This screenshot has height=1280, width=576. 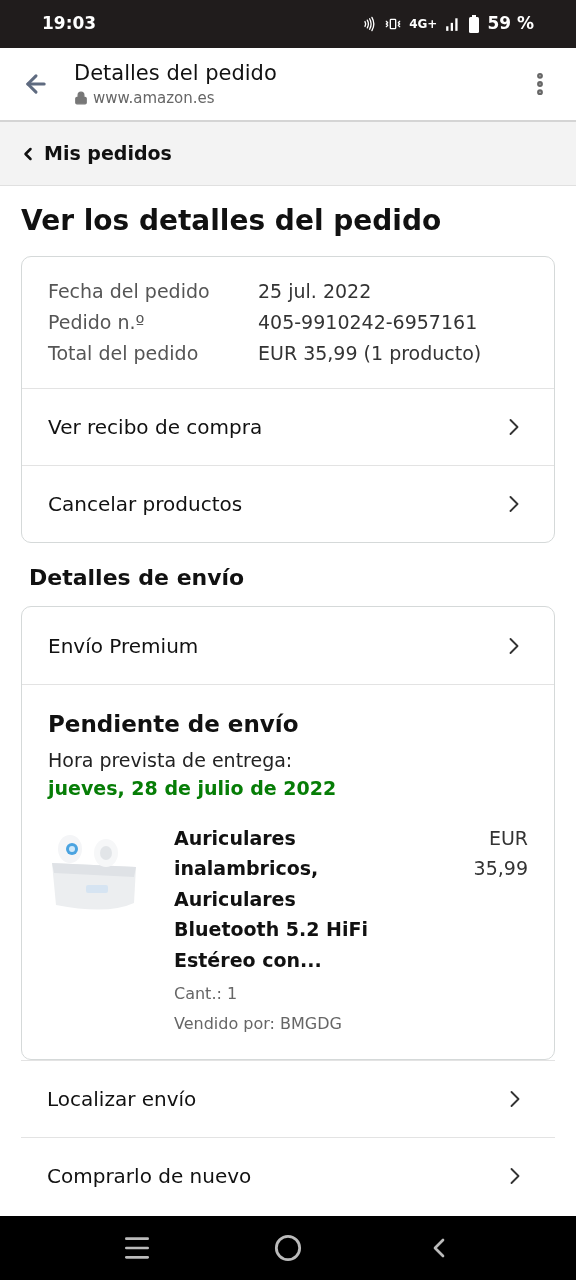 What do you see at coordinates (231, 221) in the screenshot?
I see `page-heading: Ver los detalles del pedido` at bounding box center [231, 221].